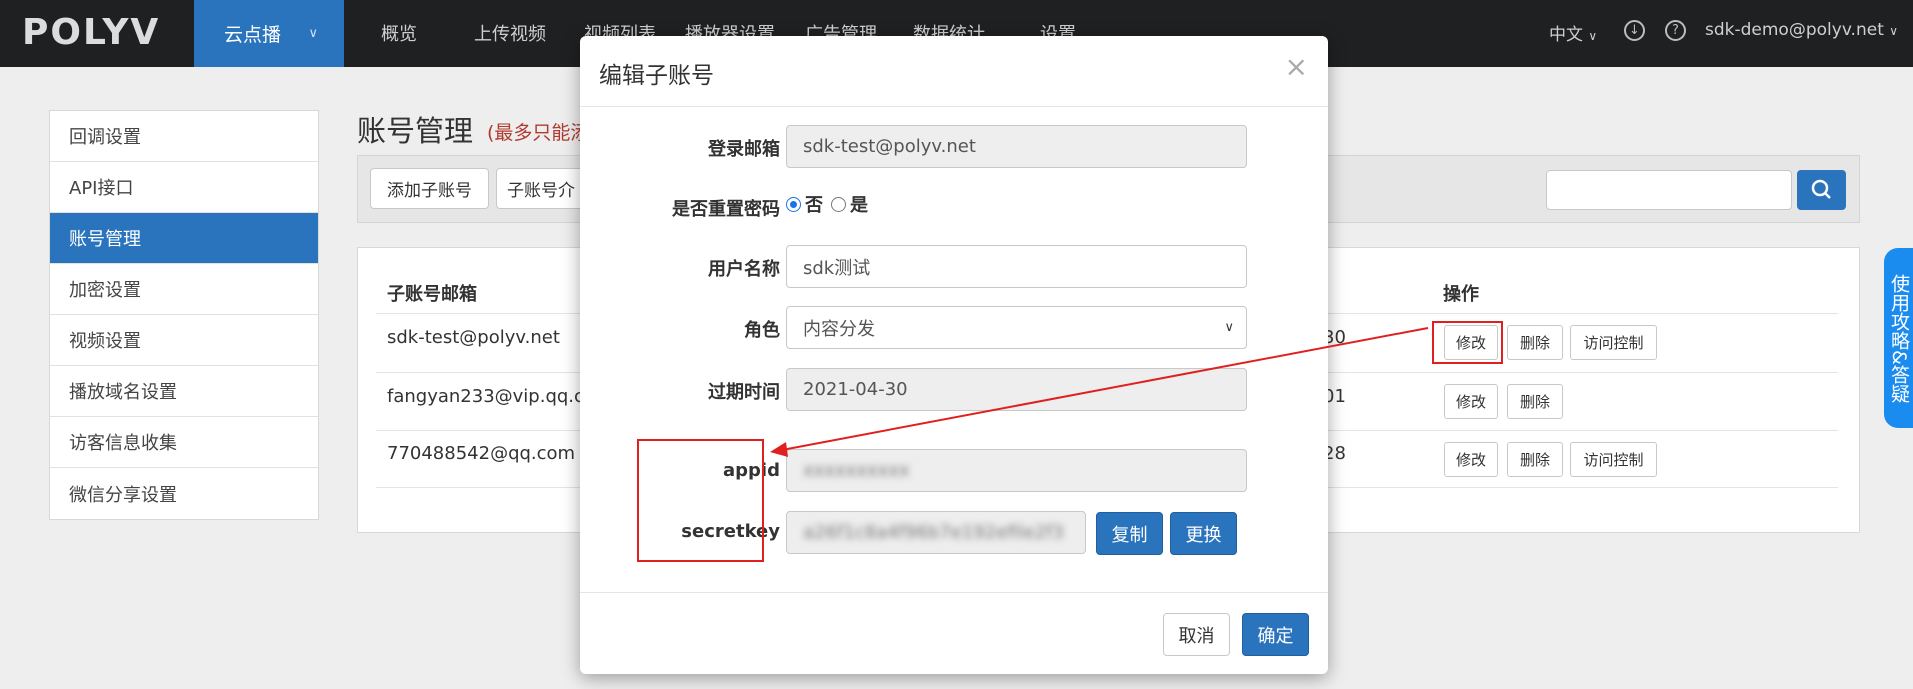 Image resolution: width=1913 pixels, height=689 pixels. Describe the element at coordinates (1099, 392) in the screenshot. I see `annotation-arrow` at that location.